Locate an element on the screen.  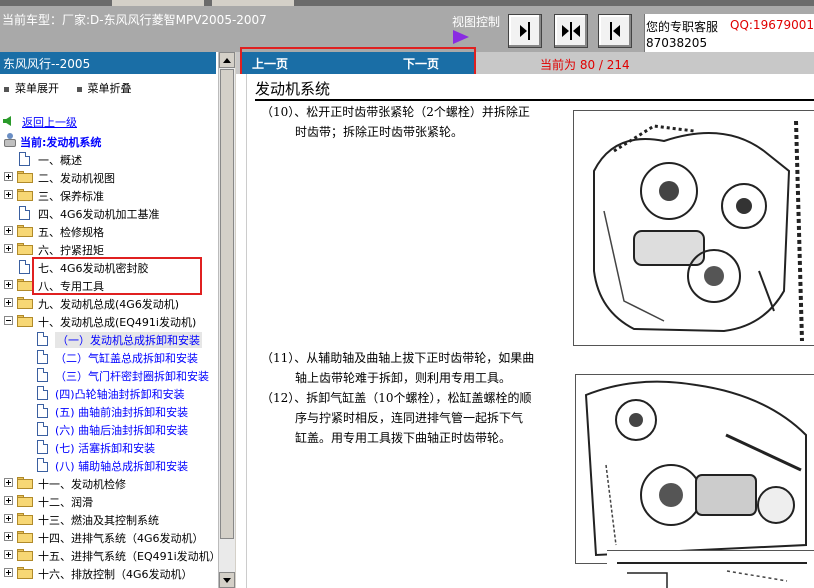
bullet-icon is located at coordinates (79, 89).